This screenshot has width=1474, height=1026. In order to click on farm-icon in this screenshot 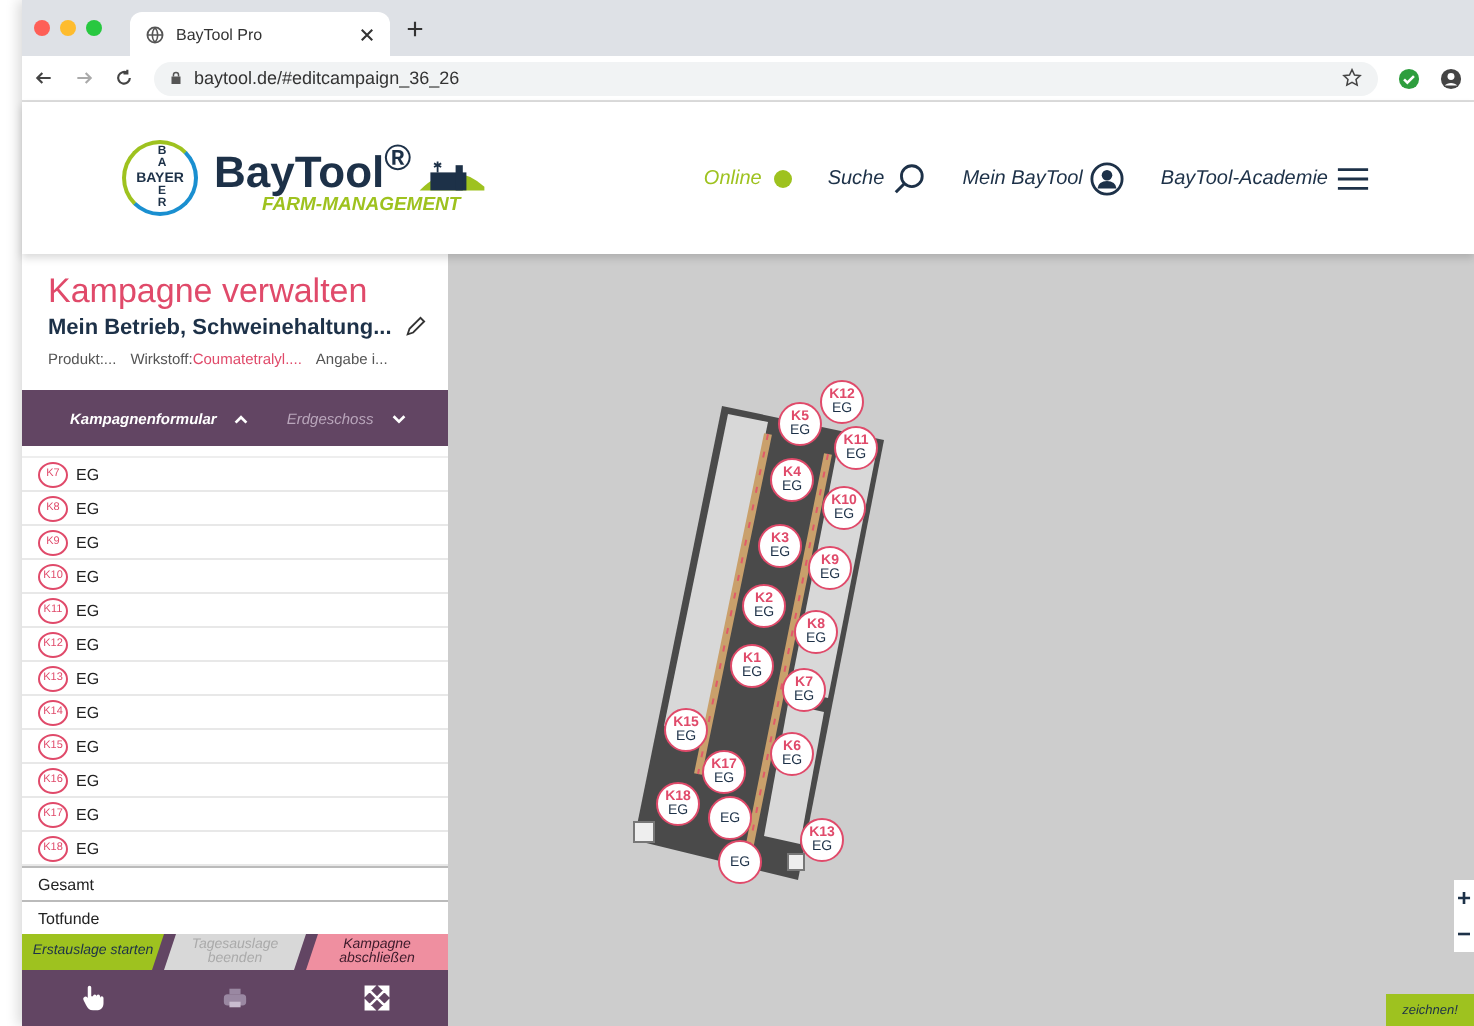, I will do `click(451, 176)`.